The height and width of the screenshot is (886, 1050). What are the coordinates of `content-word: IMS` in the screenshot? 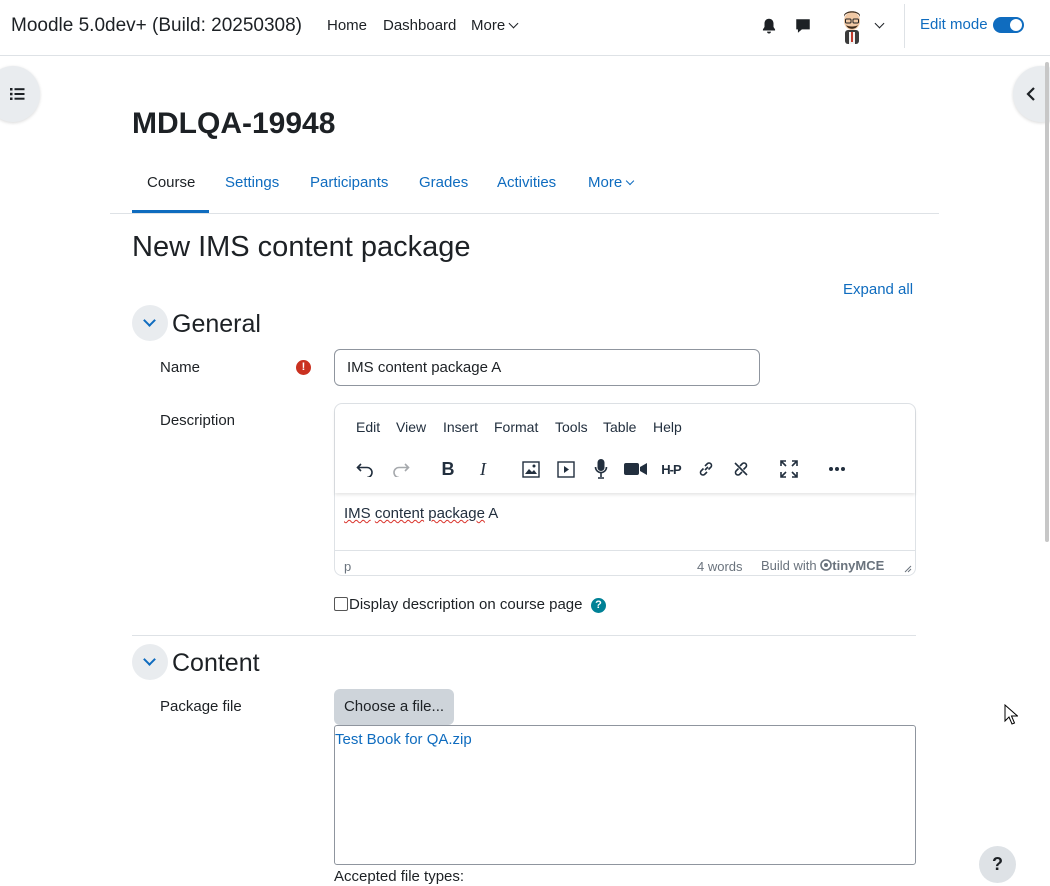 It's located at (357, 513).